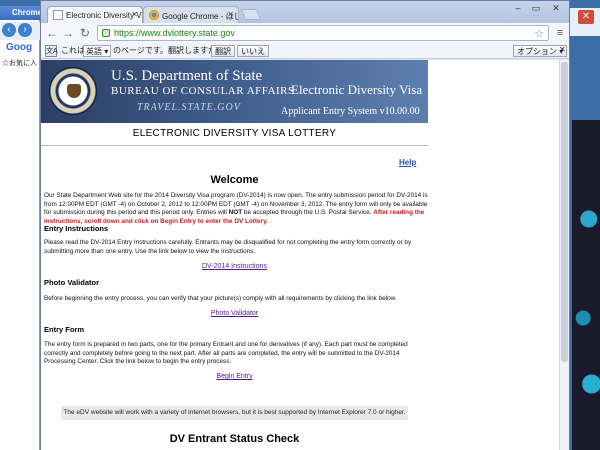 This screenshot has height=450, width=600. Describe the element at coordinates (106, 33) in the screenshot. I see `lock-icon` at that location.